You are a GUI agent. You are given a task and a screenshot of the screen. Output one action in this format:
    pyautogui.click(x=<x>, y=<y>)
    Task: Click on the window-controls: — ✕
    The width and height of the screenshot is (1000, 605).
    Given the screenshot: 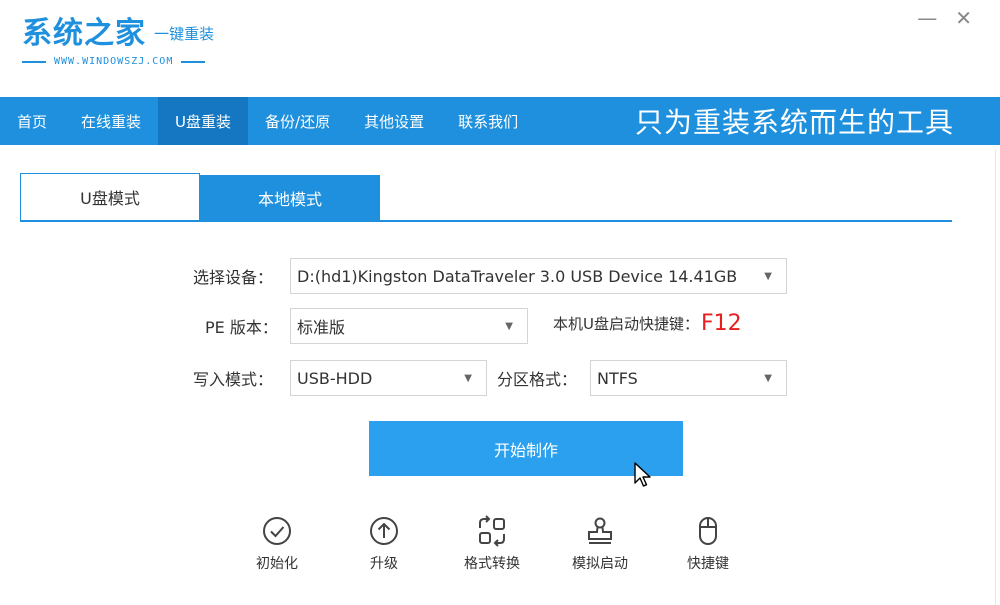 What is the action you would take?
    pyautogui.click(x=944, y=18)
    